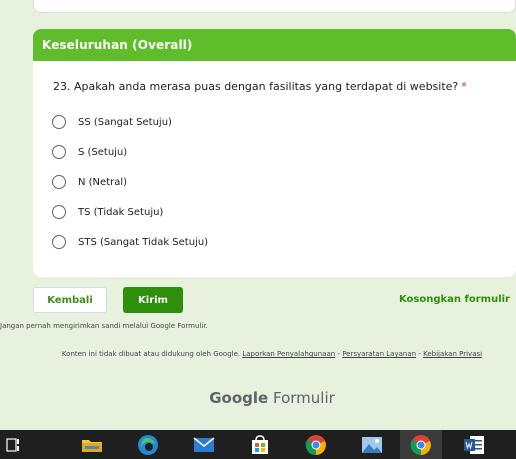 The height and width of the screenshot is (459, 516). I want to click on file-explorer-icon, so click(92, 444).